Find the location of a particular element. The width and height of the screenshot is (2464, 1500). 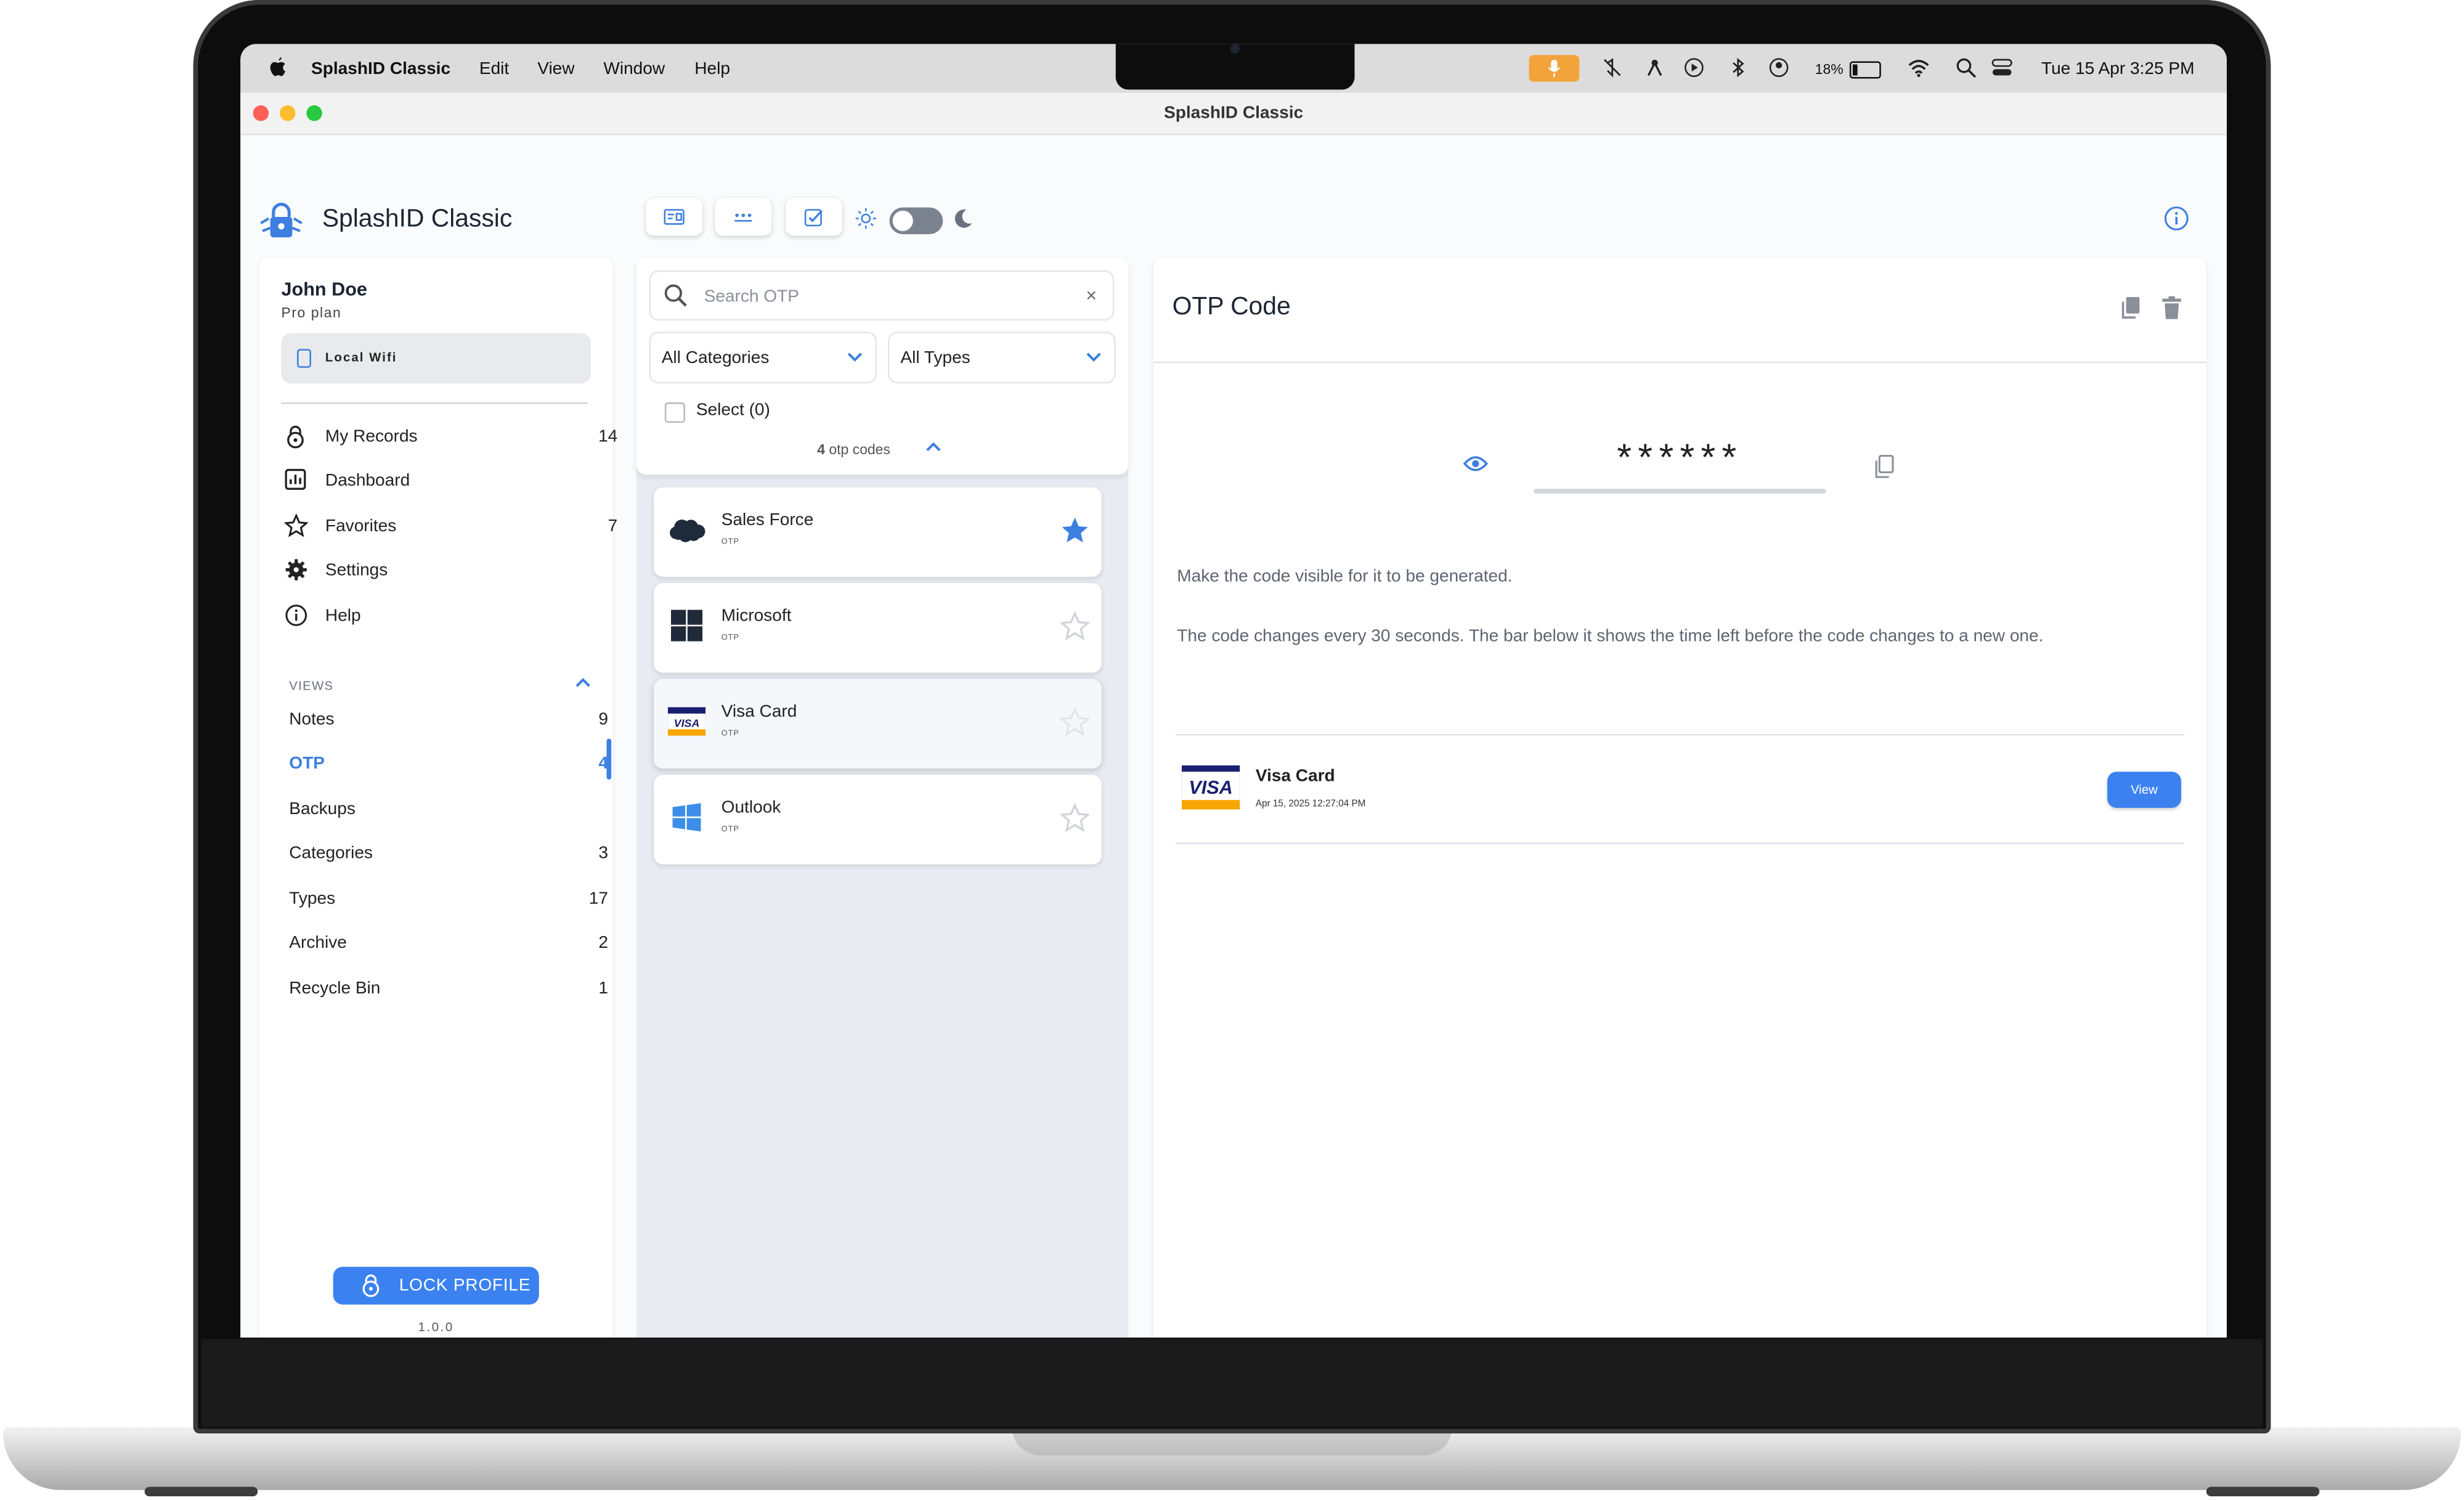

otp-list-item: Sales Force OTP is located at coordinates (877, 532).